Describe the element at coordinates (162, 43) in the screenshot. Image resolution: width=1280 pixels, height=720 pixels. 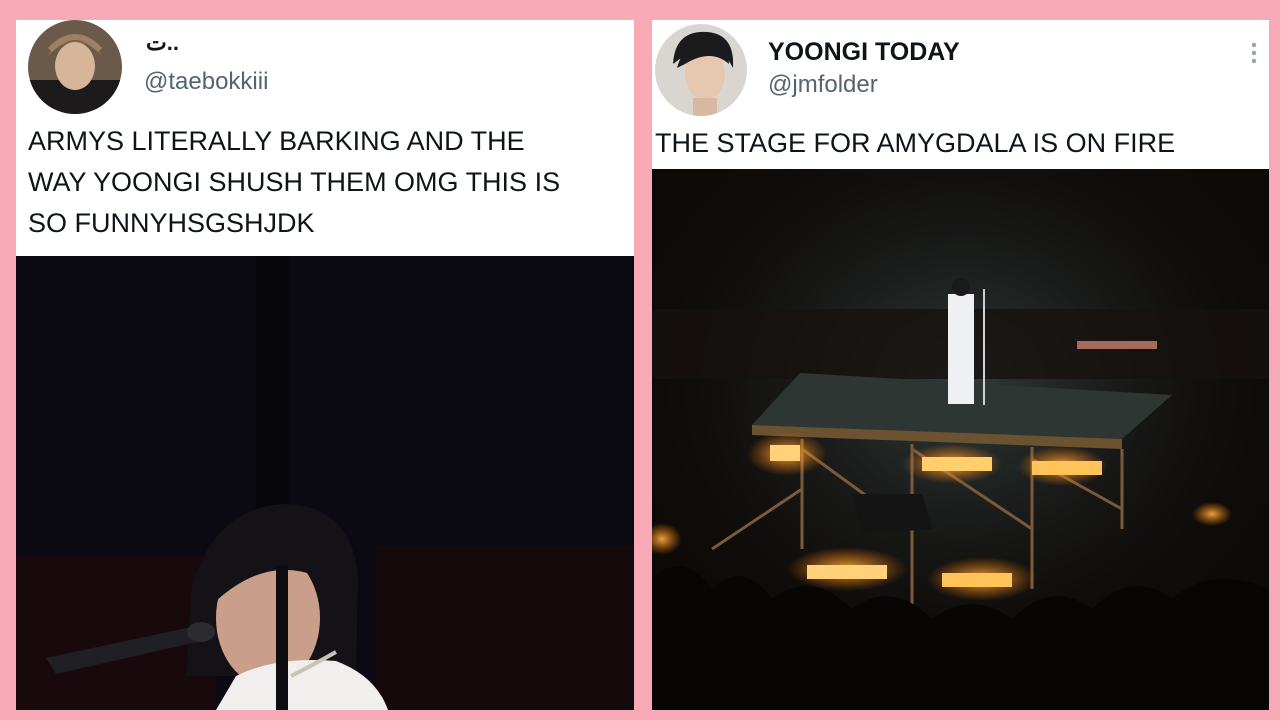
I see `display-name: ت..` at that location.